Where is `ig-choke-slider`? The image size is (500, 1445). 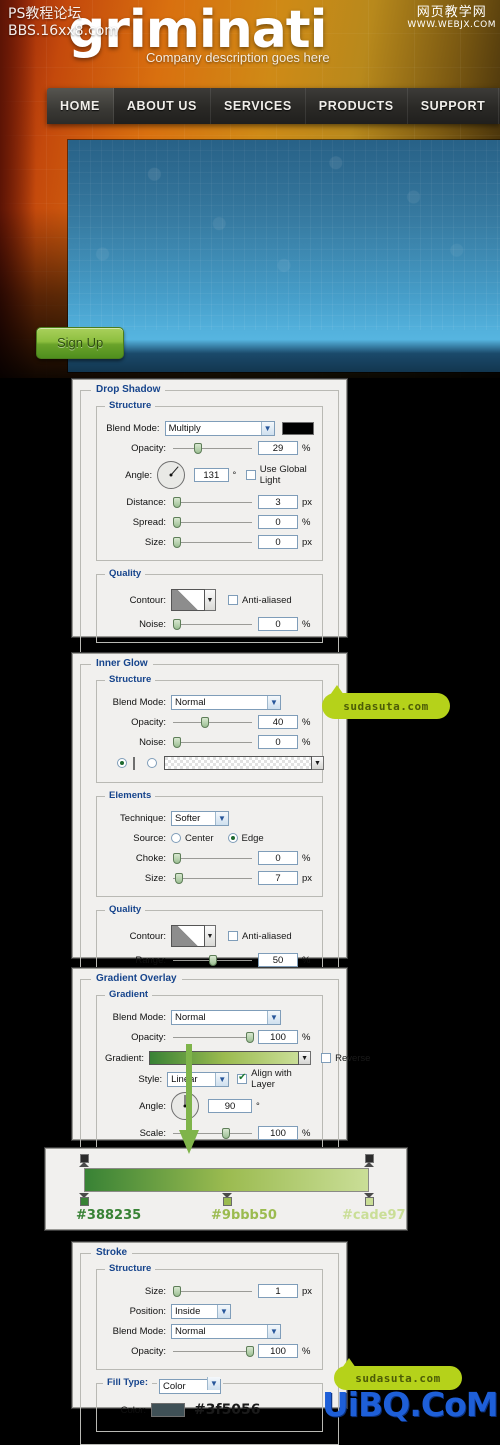 ig-choke-slider is located at coordinates (212, 858).